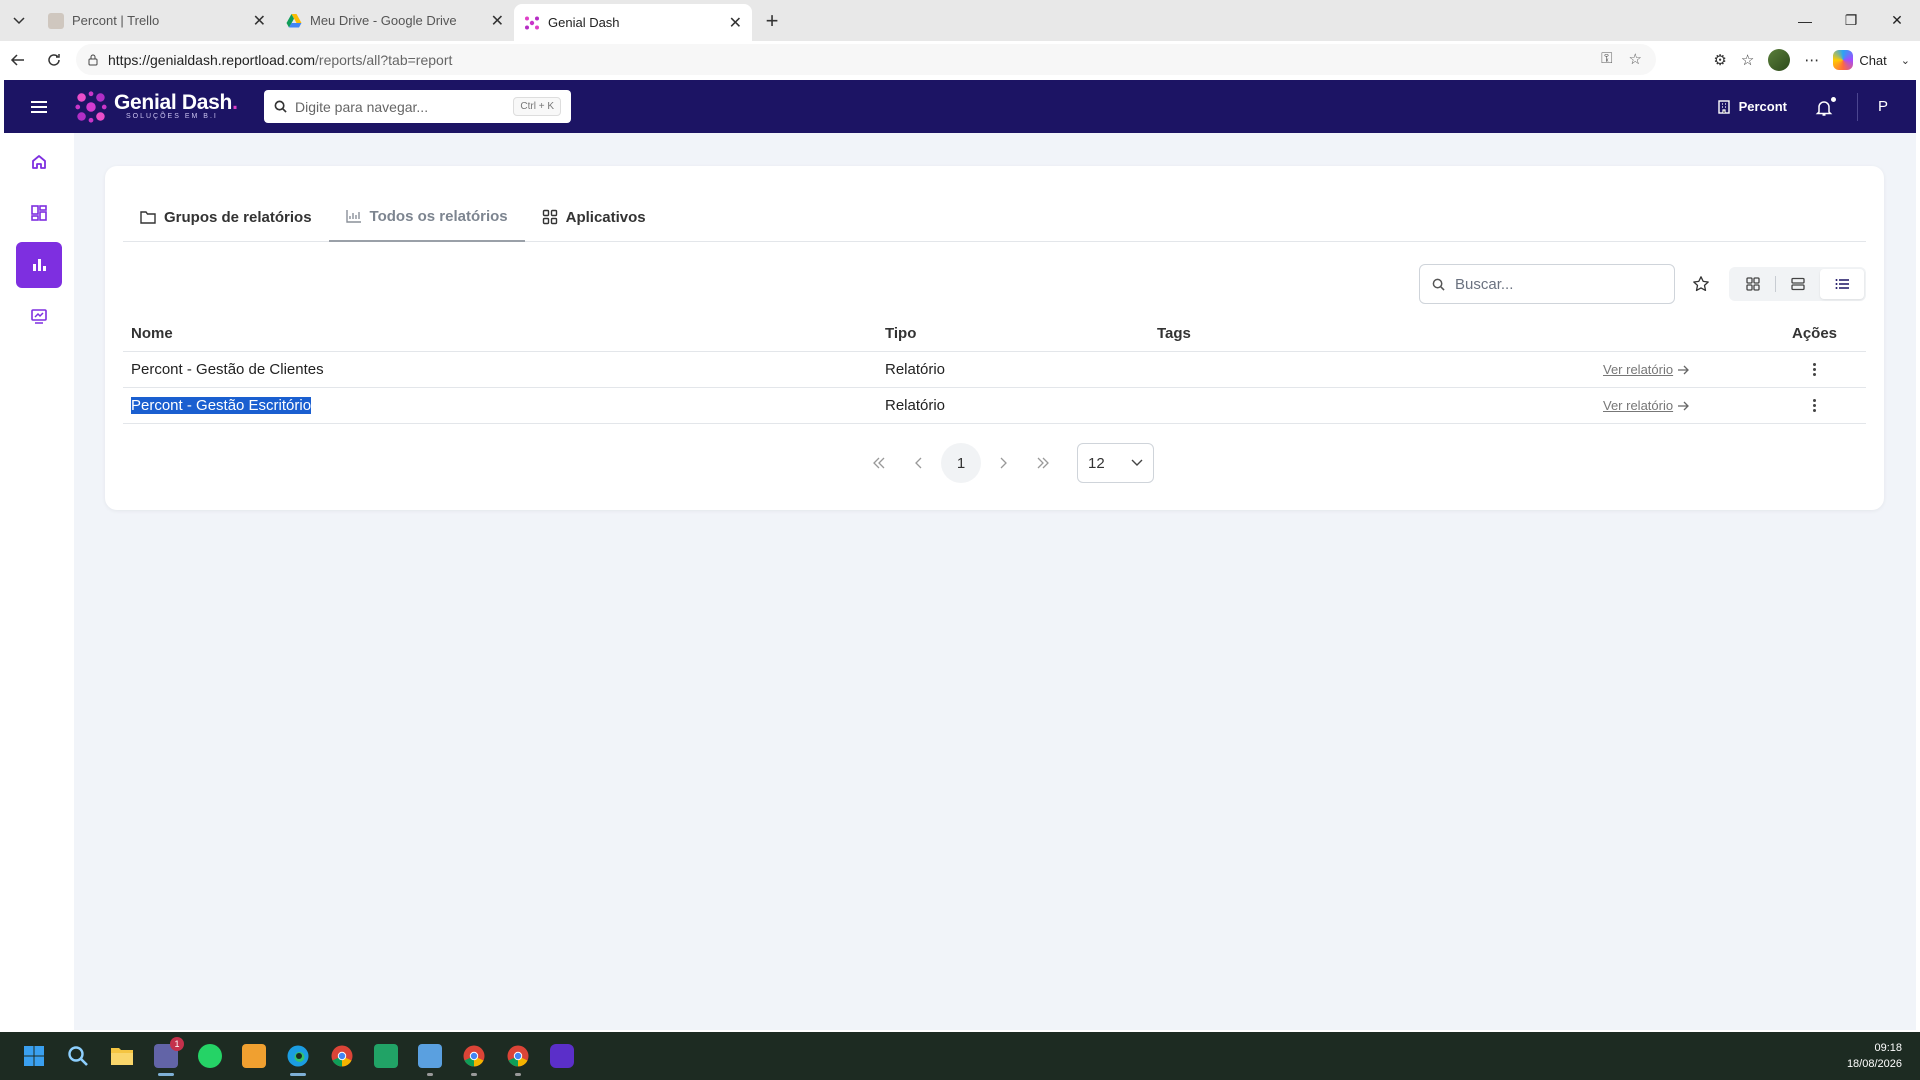  What do you see at coordinates (1811, 60) in the screenshot?
I see `more-icon: ⋯` at bounding box center [1811, 60].